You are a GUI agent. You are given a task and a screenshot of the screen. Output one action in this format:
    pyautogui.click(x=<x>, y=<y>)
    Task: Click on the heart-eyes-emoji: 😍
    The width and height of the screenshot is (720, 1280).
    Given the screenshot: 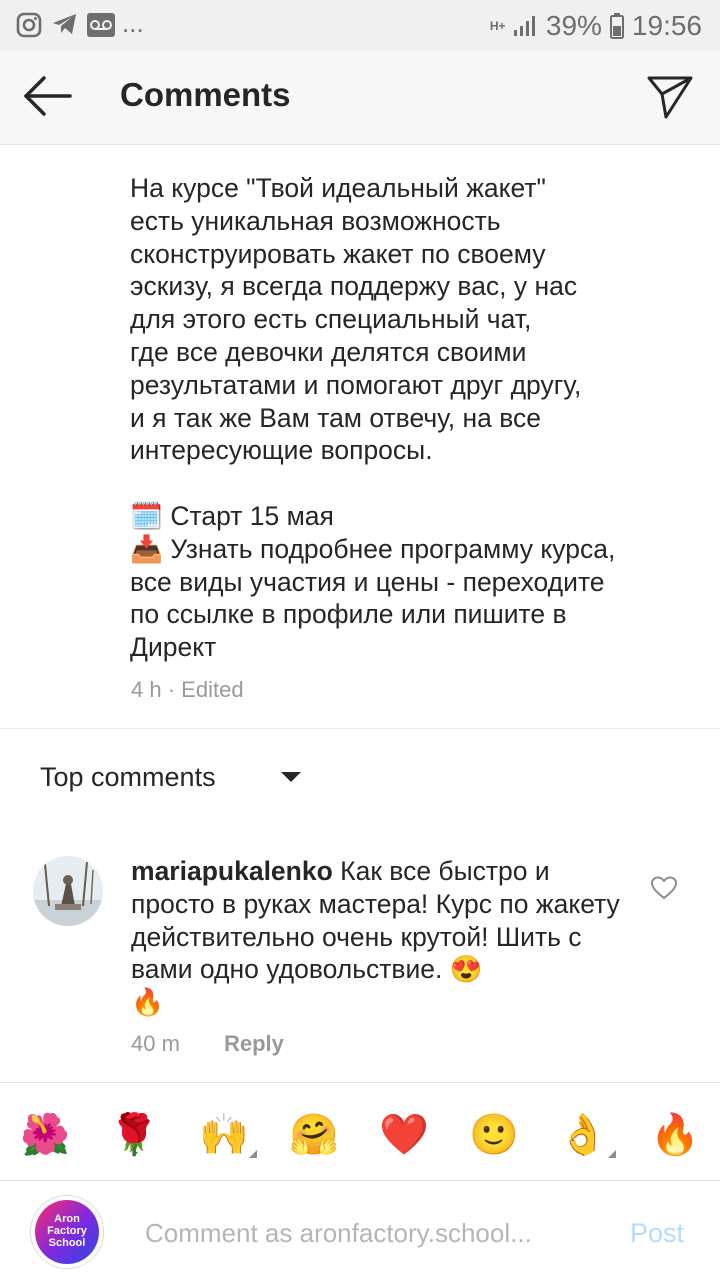 What is the action you would take?
    pyautogui.click(x=466, y=969)
    